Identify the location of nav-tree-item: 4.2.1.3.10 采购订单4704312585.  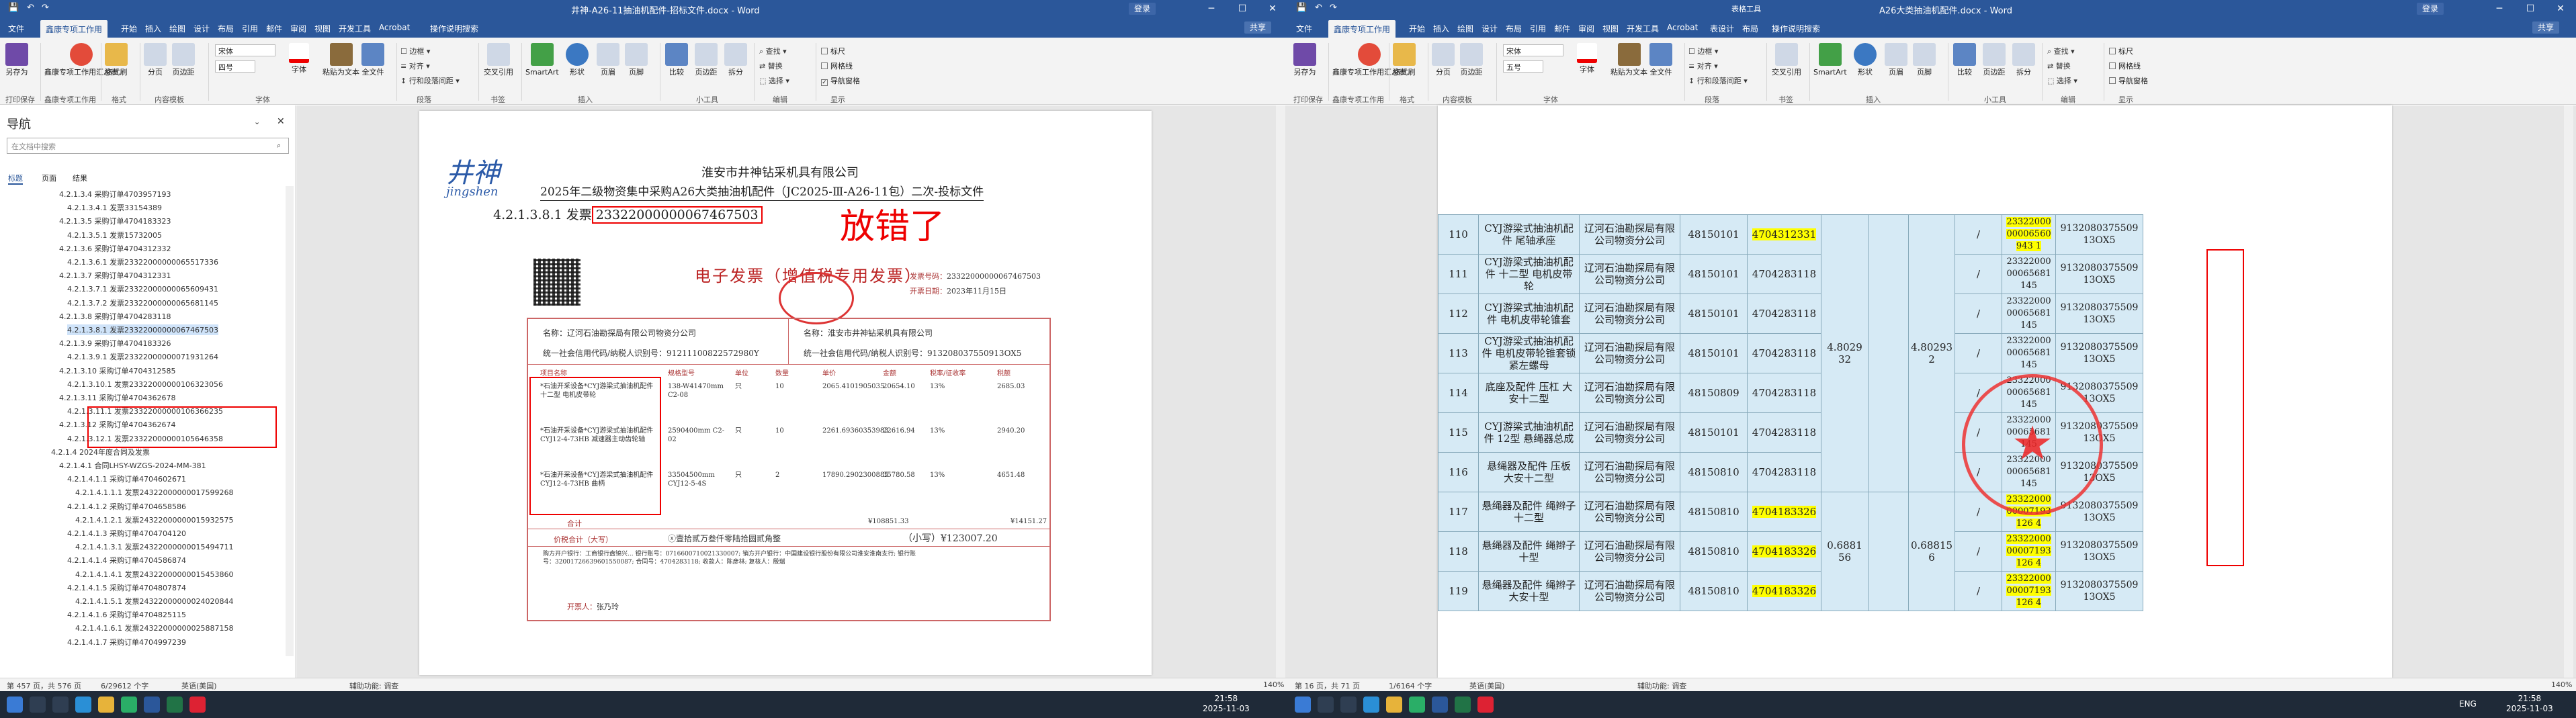
(117, 370).